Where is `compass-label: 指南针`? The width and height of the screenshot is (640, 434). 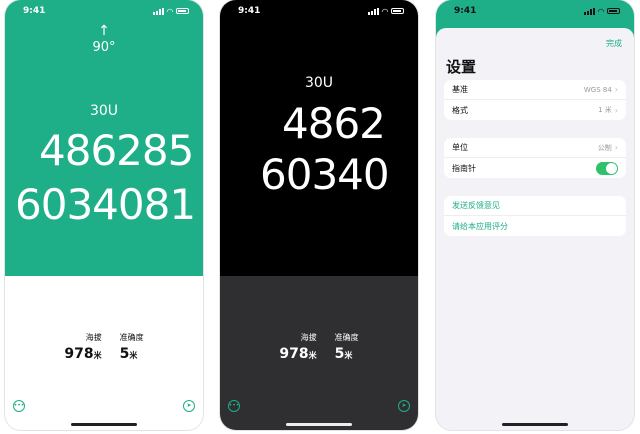
compass-label: 指南针 is located at coordinates (464, 168).